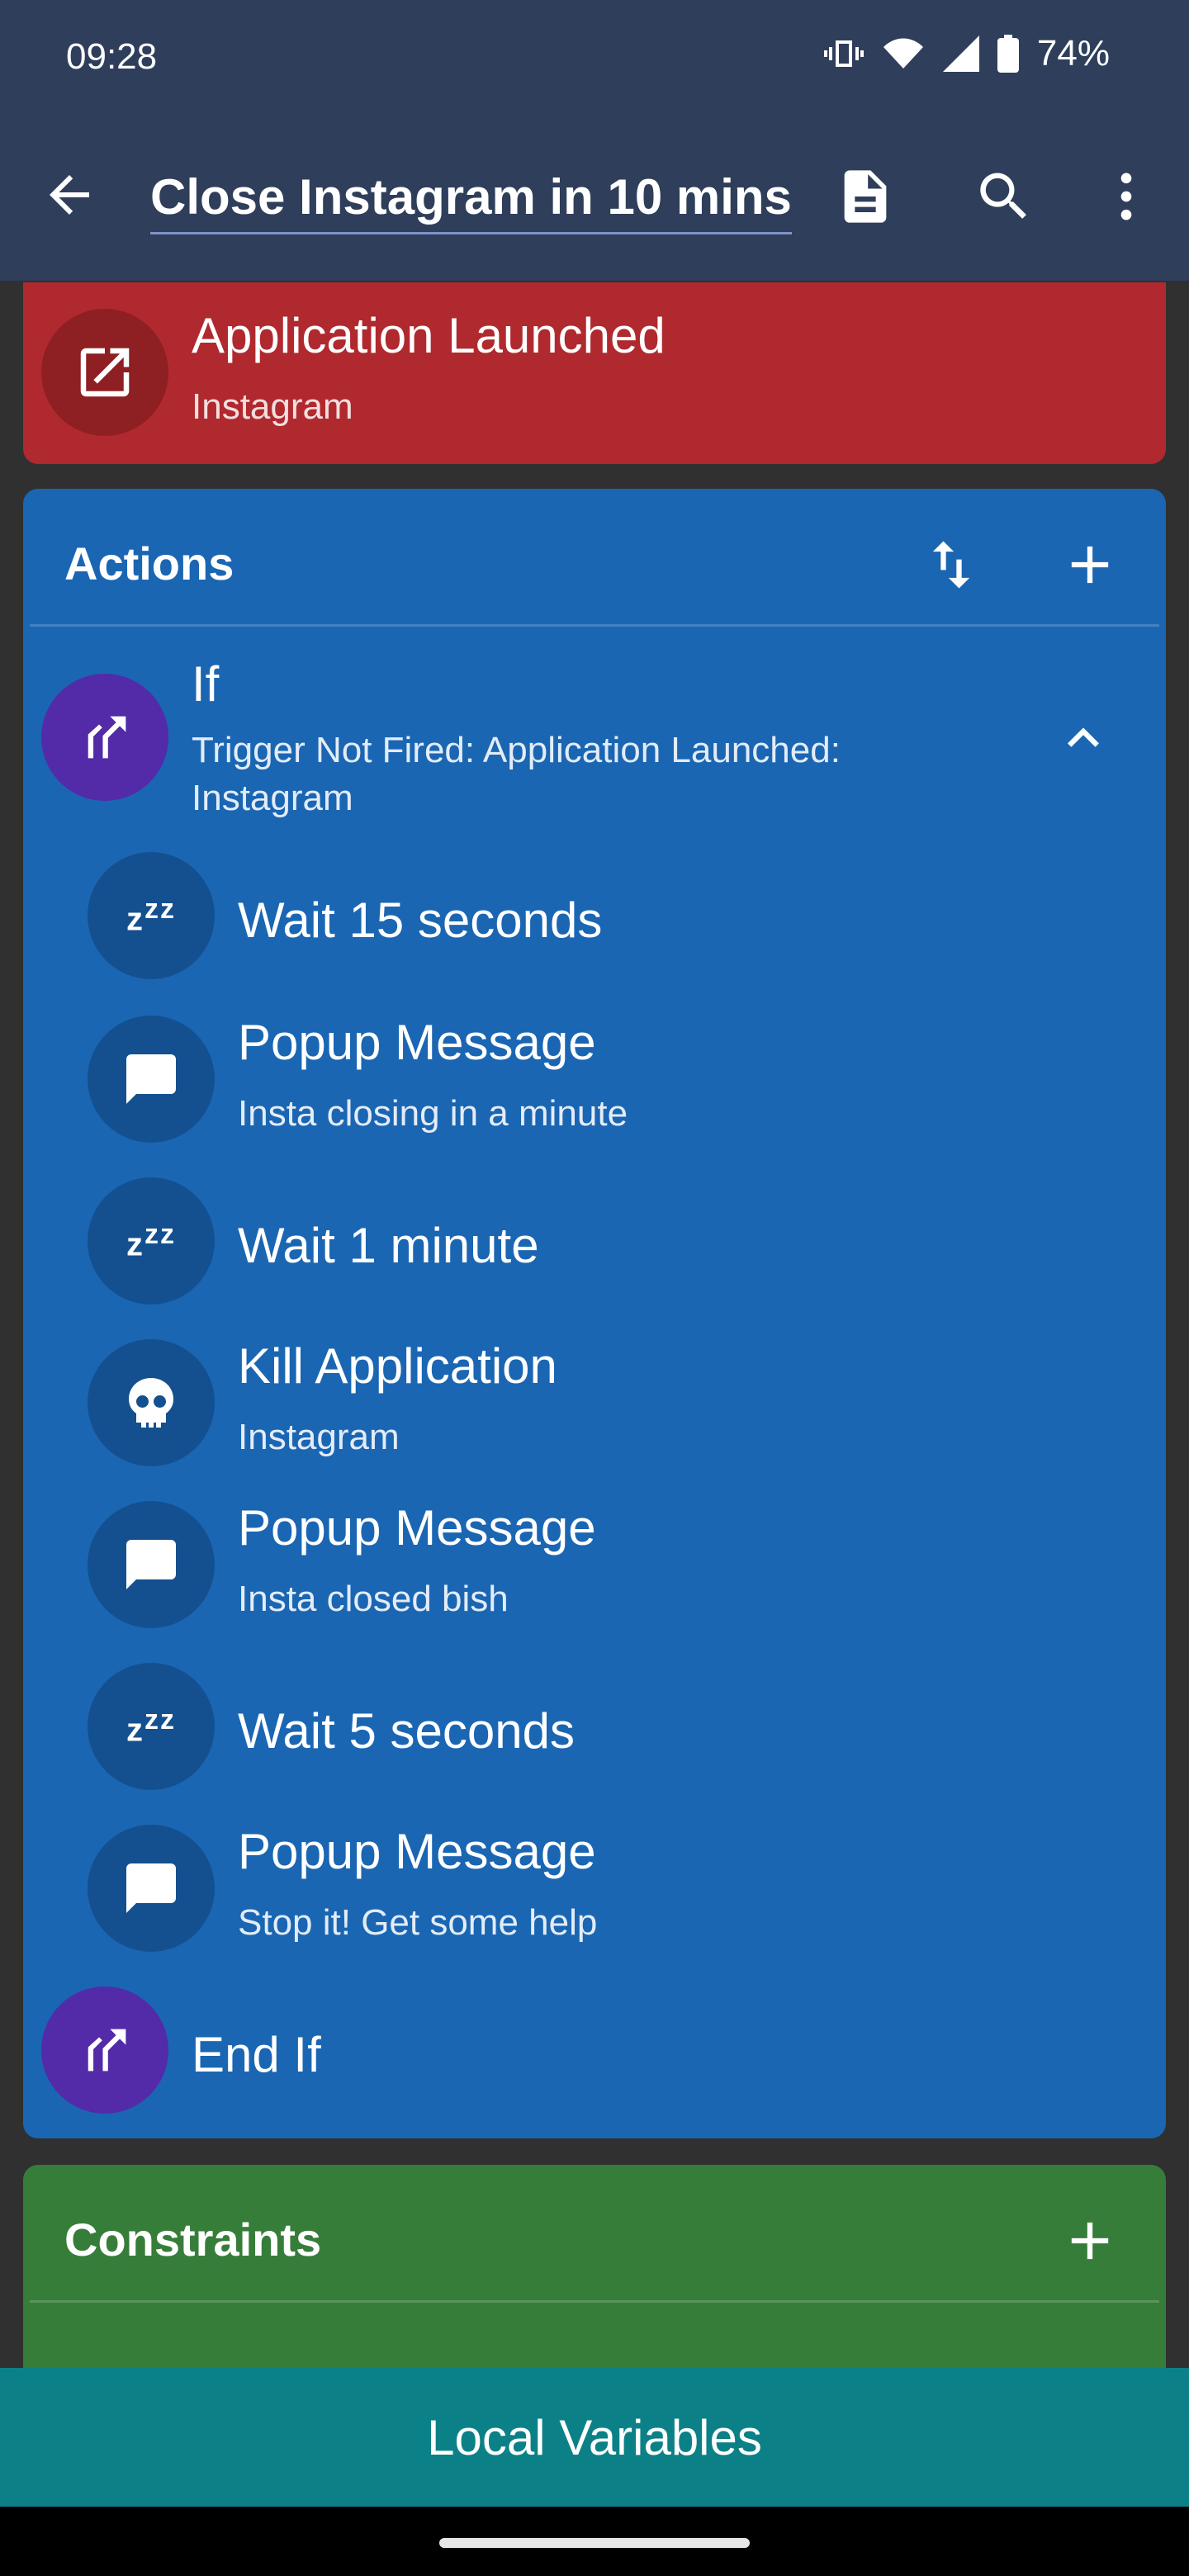  I want to click on local-variables-button: Local Variables, so click(594, 2437).